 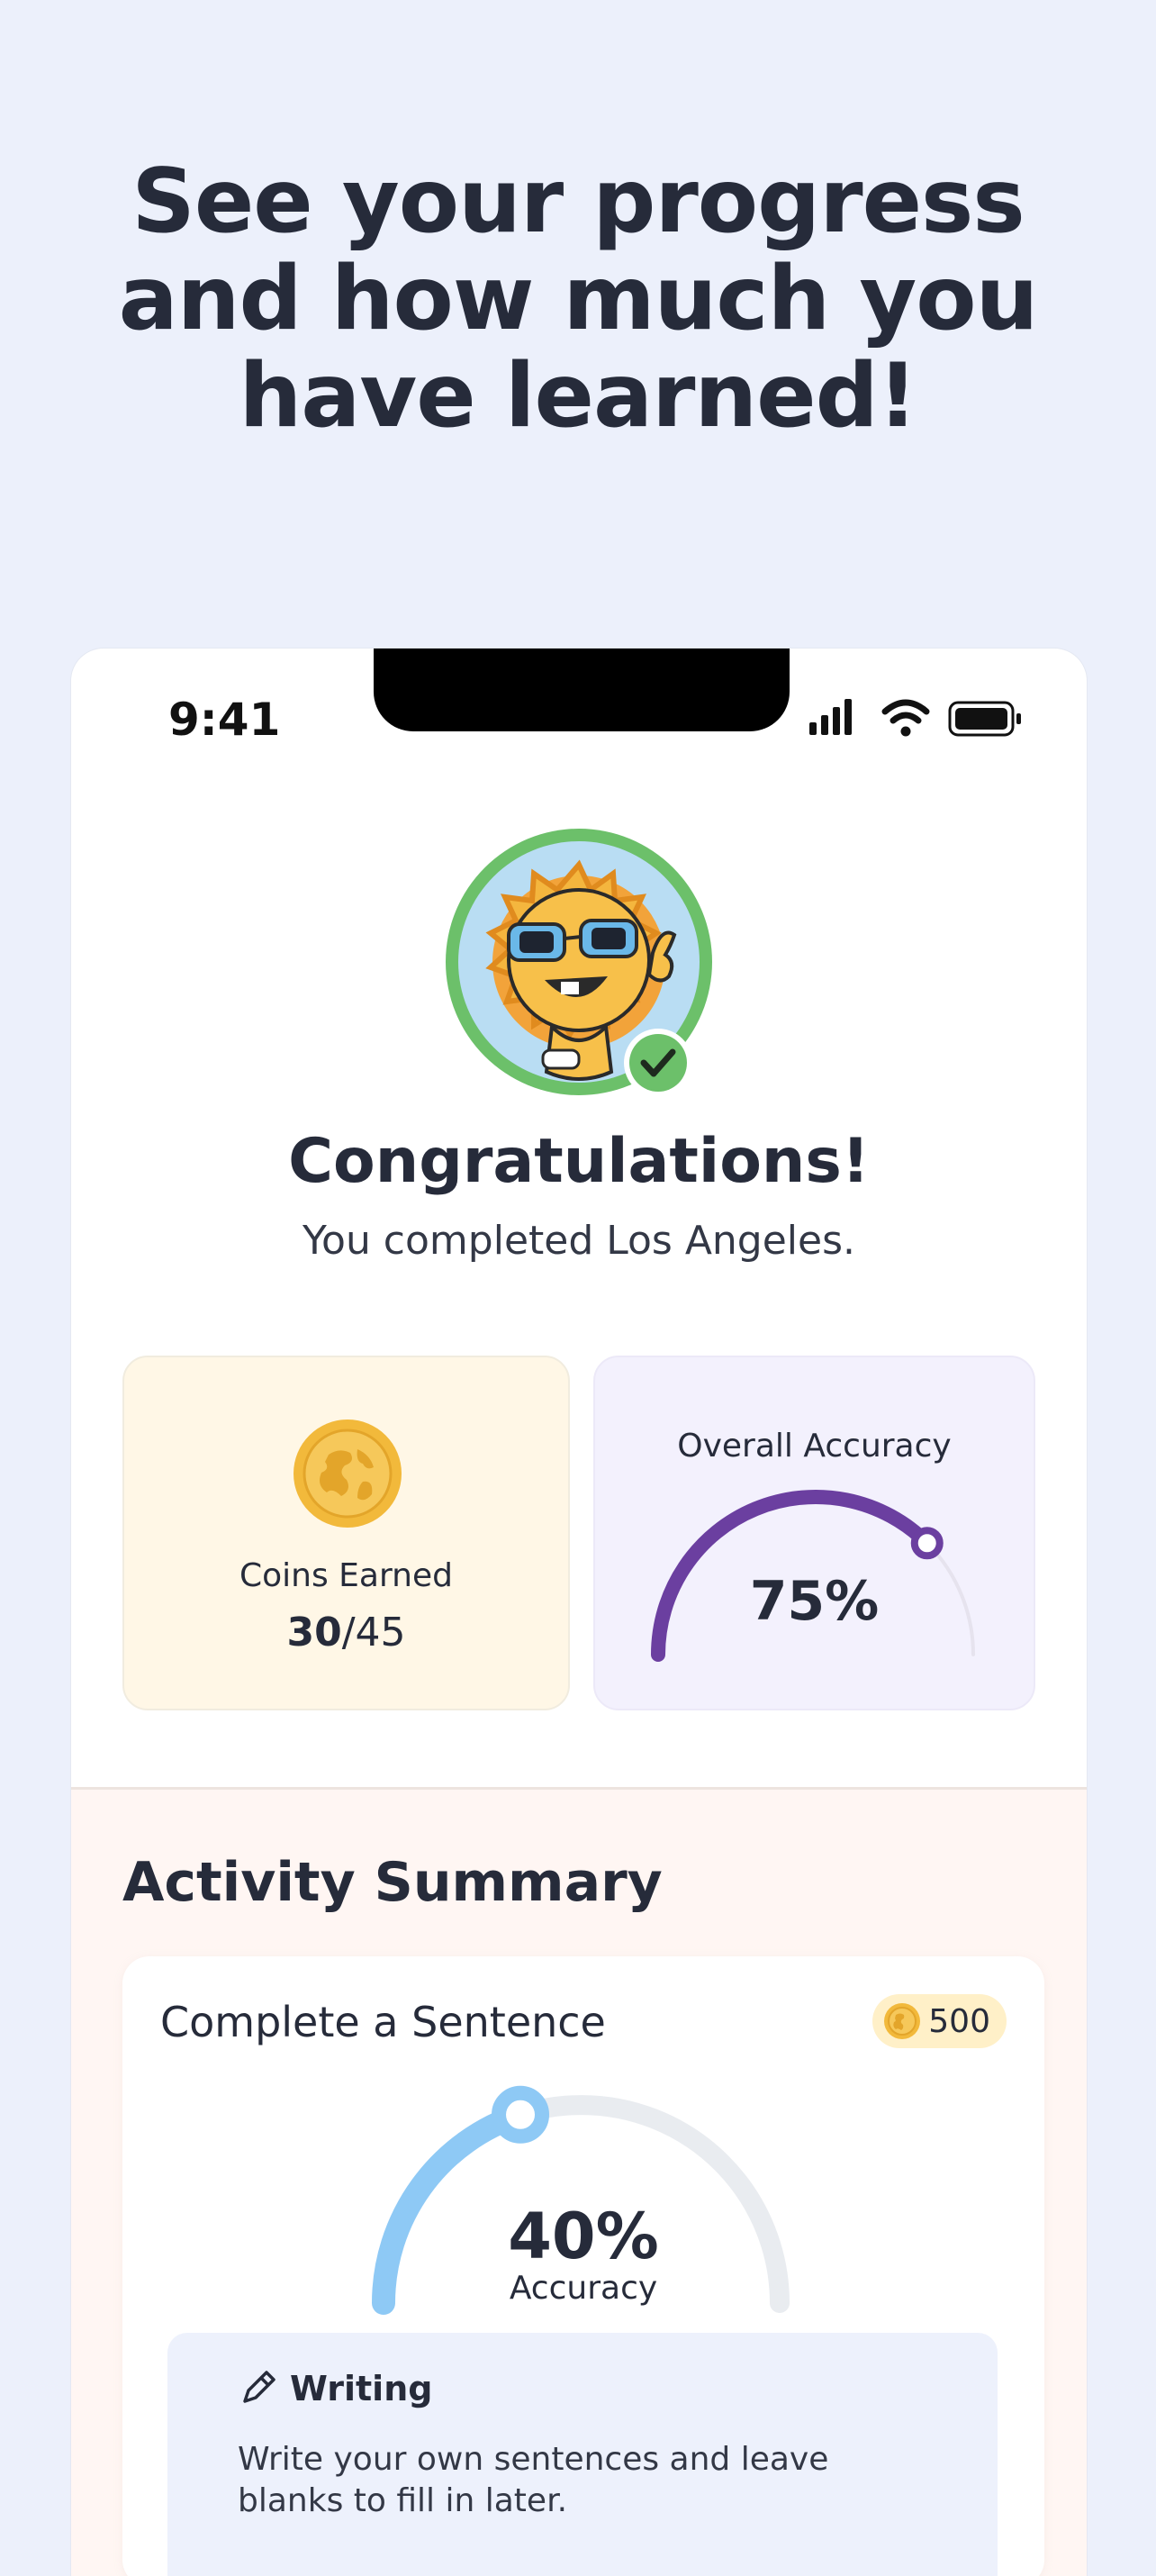 What do you see at coordinates (314, 1632) in the screenshot?
I see `coins-earned: 30` at bounding box center [314, 1632].